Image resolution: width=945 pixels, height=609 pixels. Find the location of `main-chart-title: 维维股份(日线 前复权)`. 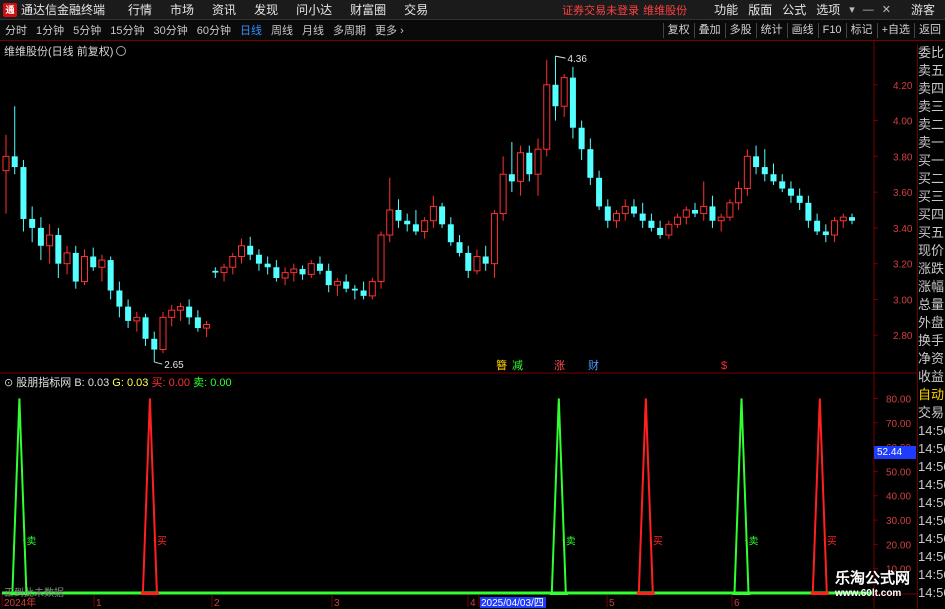

main-chart-title: 维维股份(日线 前复权) is located at coordinates (65, 51).